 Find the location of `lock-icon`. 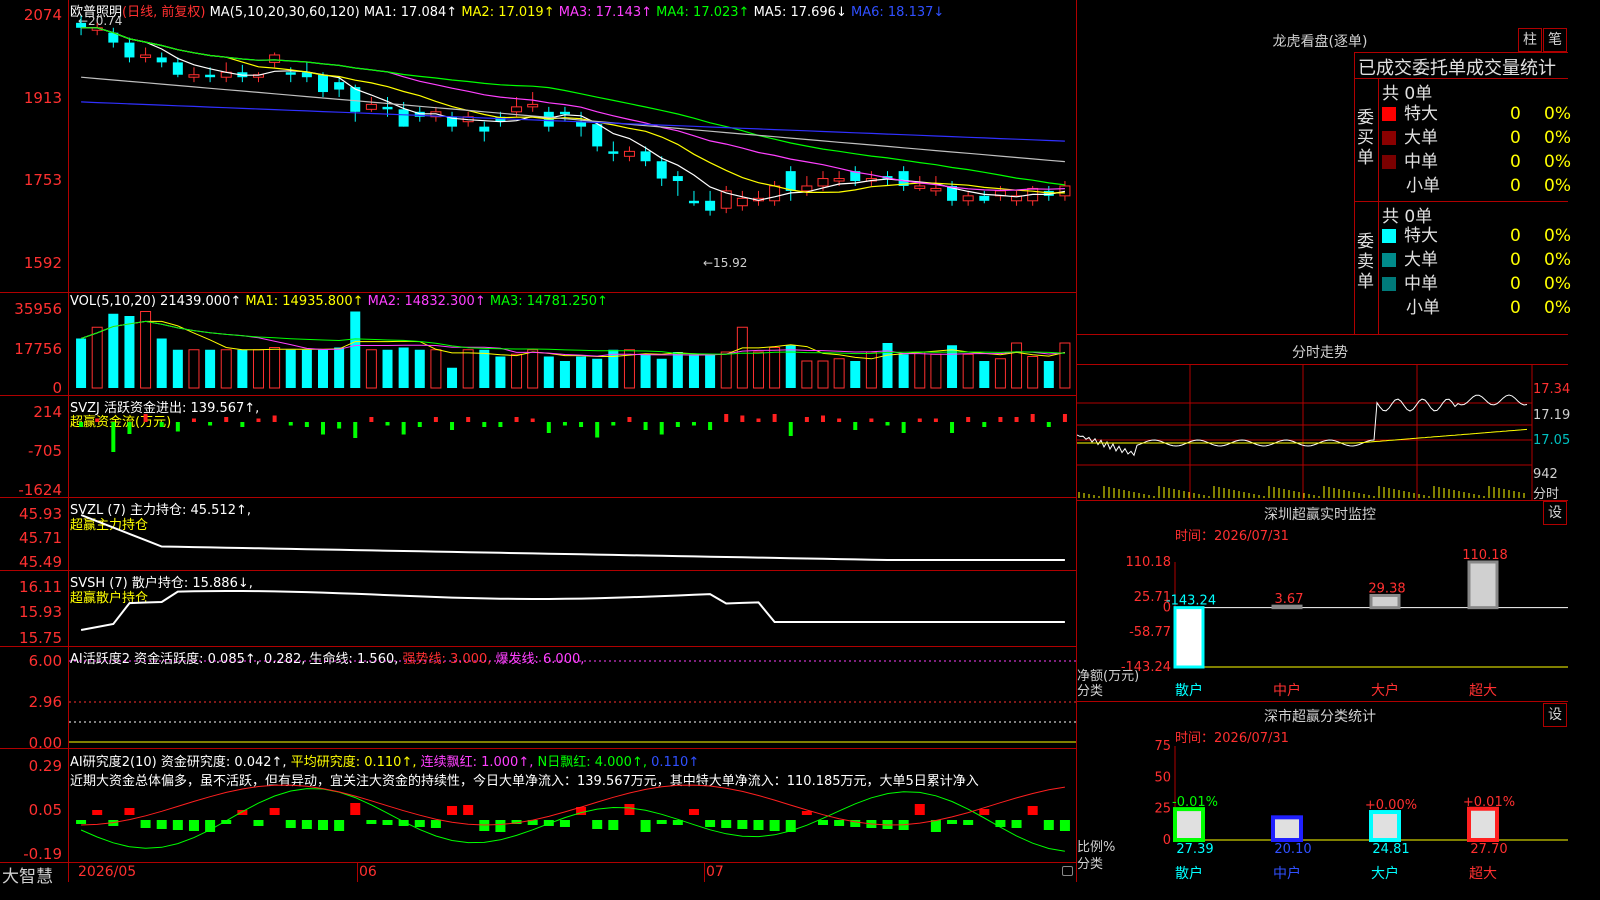

lock-icon is located at coordinates (1067, 871).